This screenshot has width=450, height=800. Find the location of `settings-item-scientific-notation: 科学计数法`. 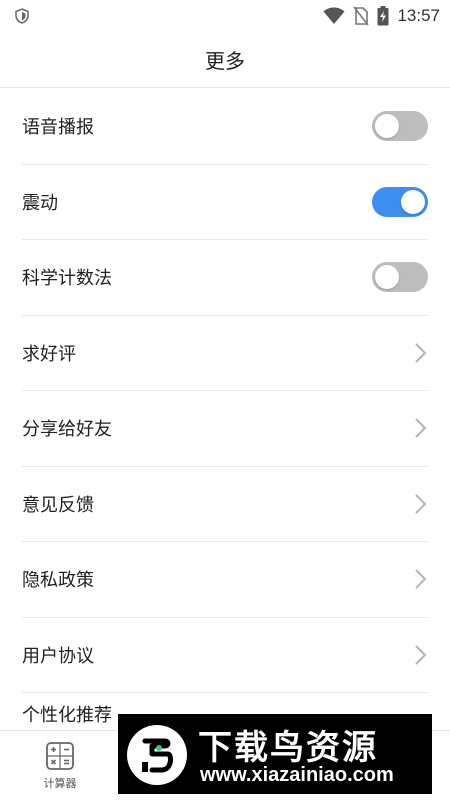

settings-item-scientific-notation: 科学计数法 is located at coordinates (225, 278).